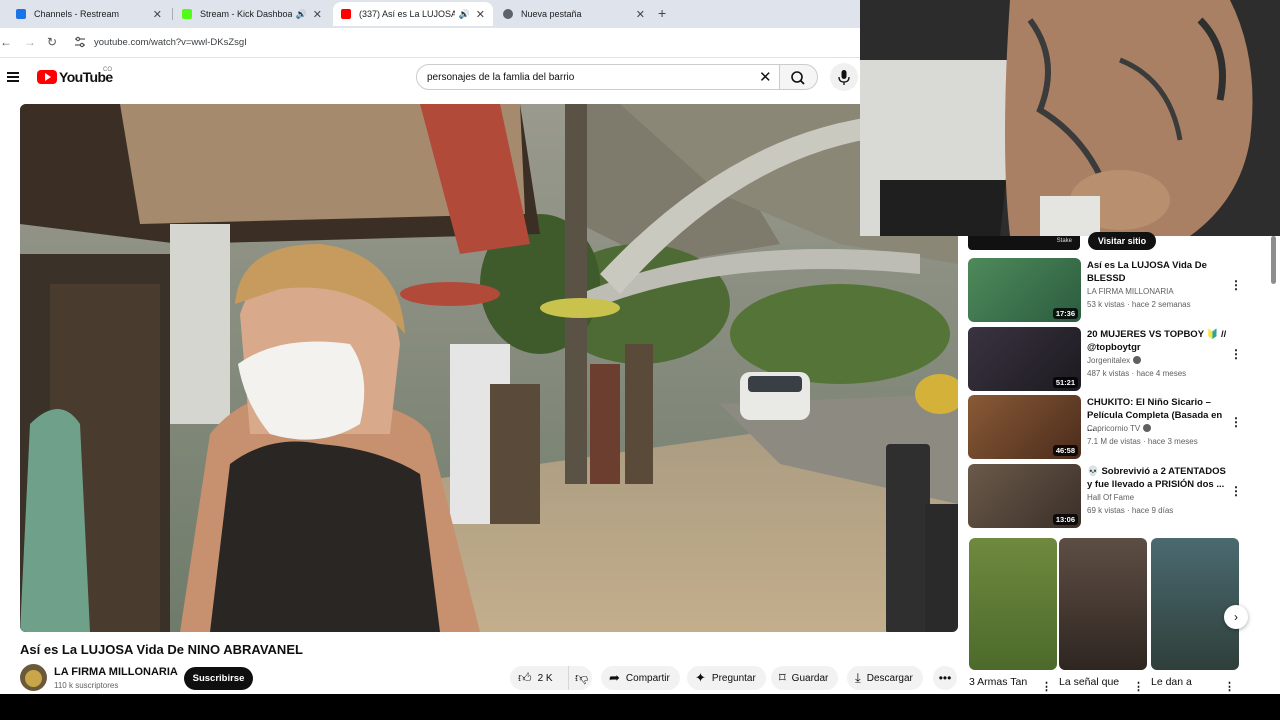 The image size is (1280, 720). What do you see at coordinates (700, 677) in the screenshot?
I see `sparkle-icon: ✦` at bounding box center [700, 677].